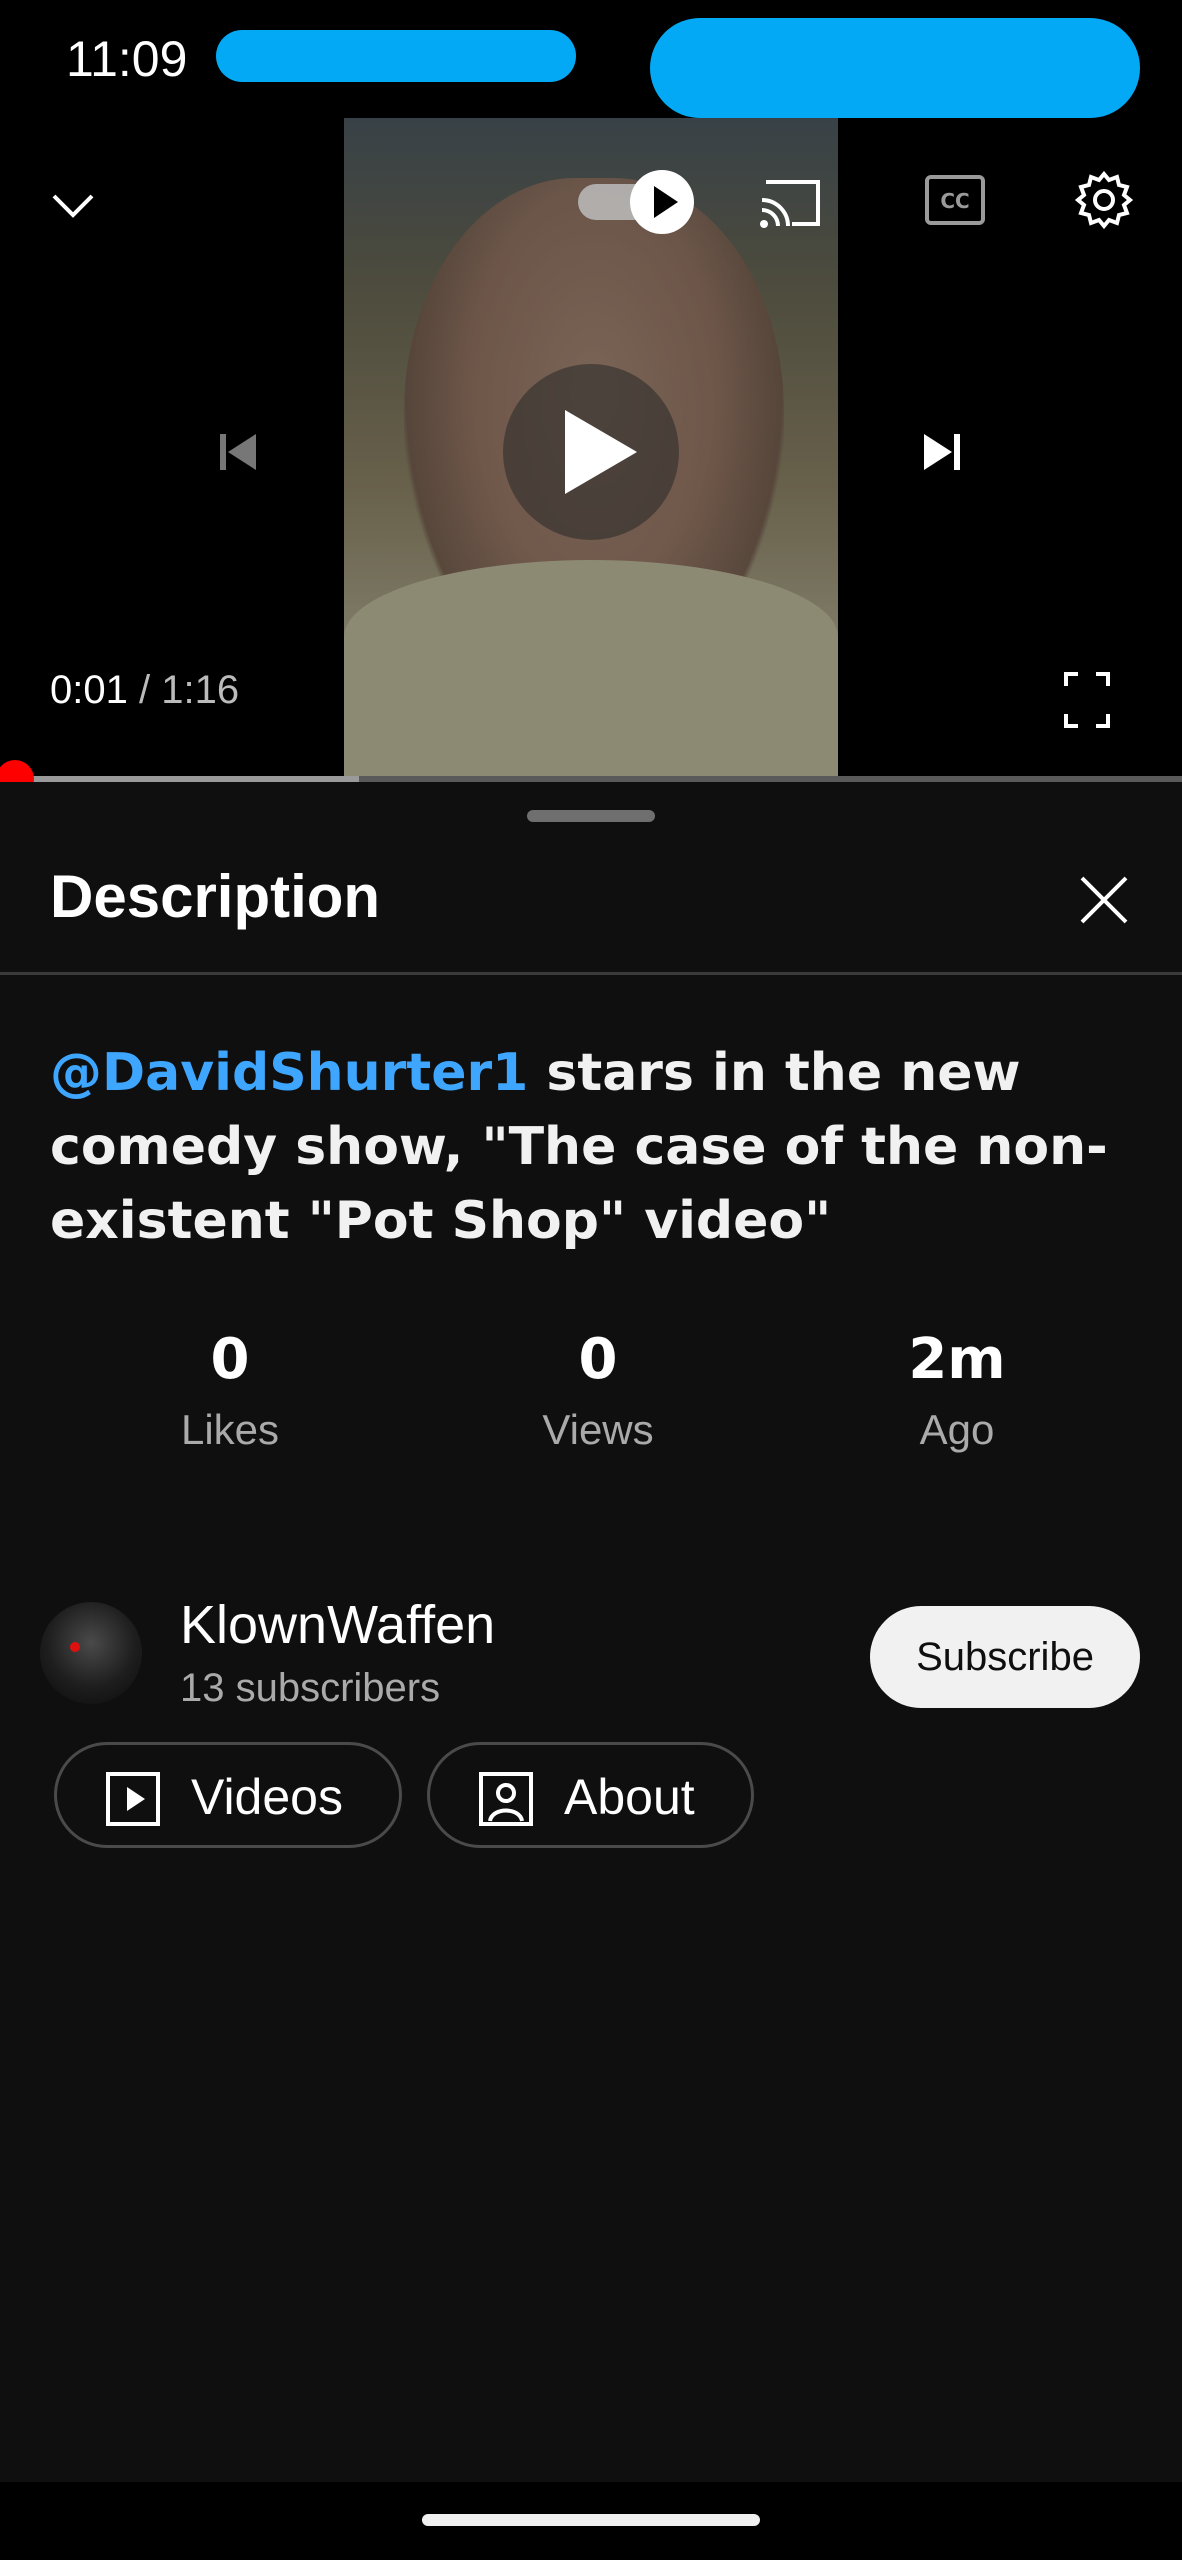  I want to click on stat-value: 2m, so click(957, 1359).